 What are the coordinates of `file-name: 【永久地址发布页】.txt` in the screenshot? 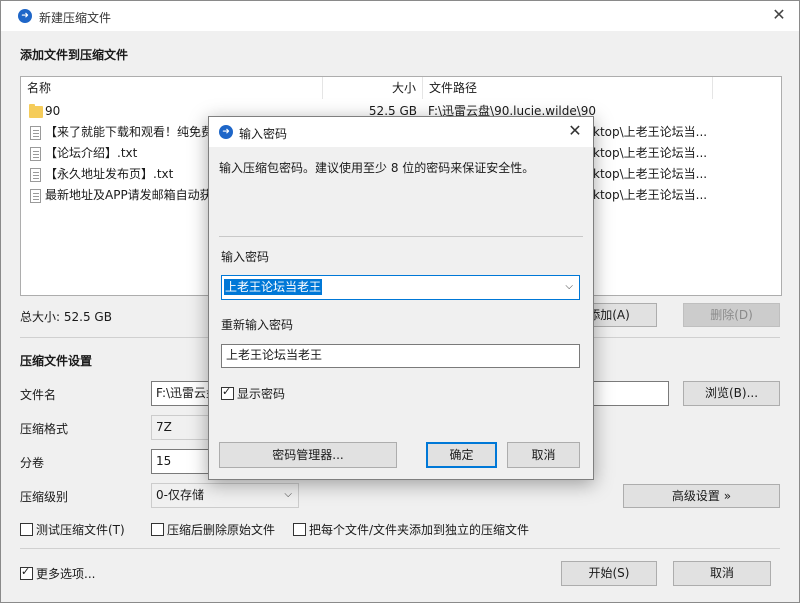 It's located at (109, 174).